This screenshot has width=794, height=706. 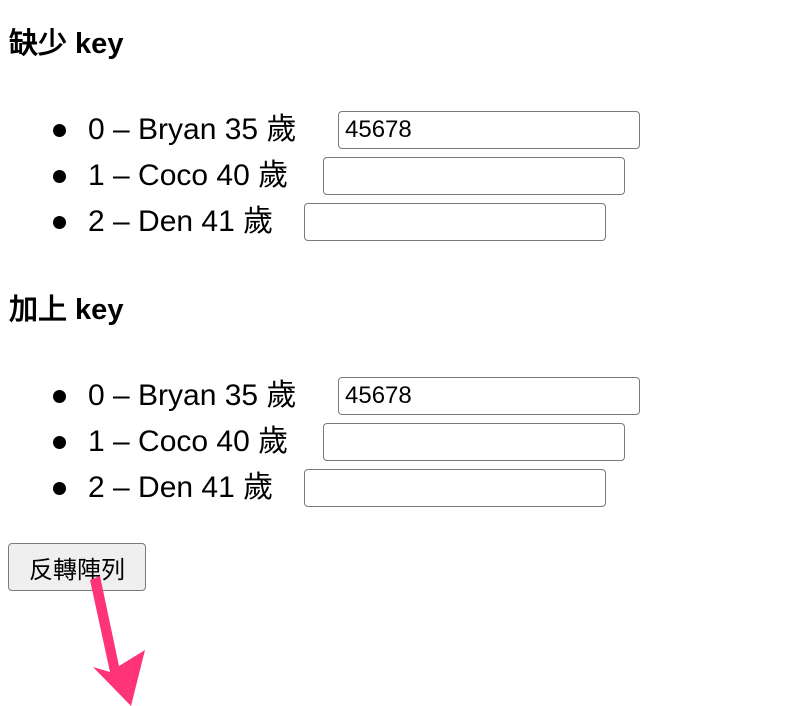 What do you see at coordinates (77, 567) in the screenshot?
I see `reverse-array-button: 反轉陣列` at bounding box center [77, 567].